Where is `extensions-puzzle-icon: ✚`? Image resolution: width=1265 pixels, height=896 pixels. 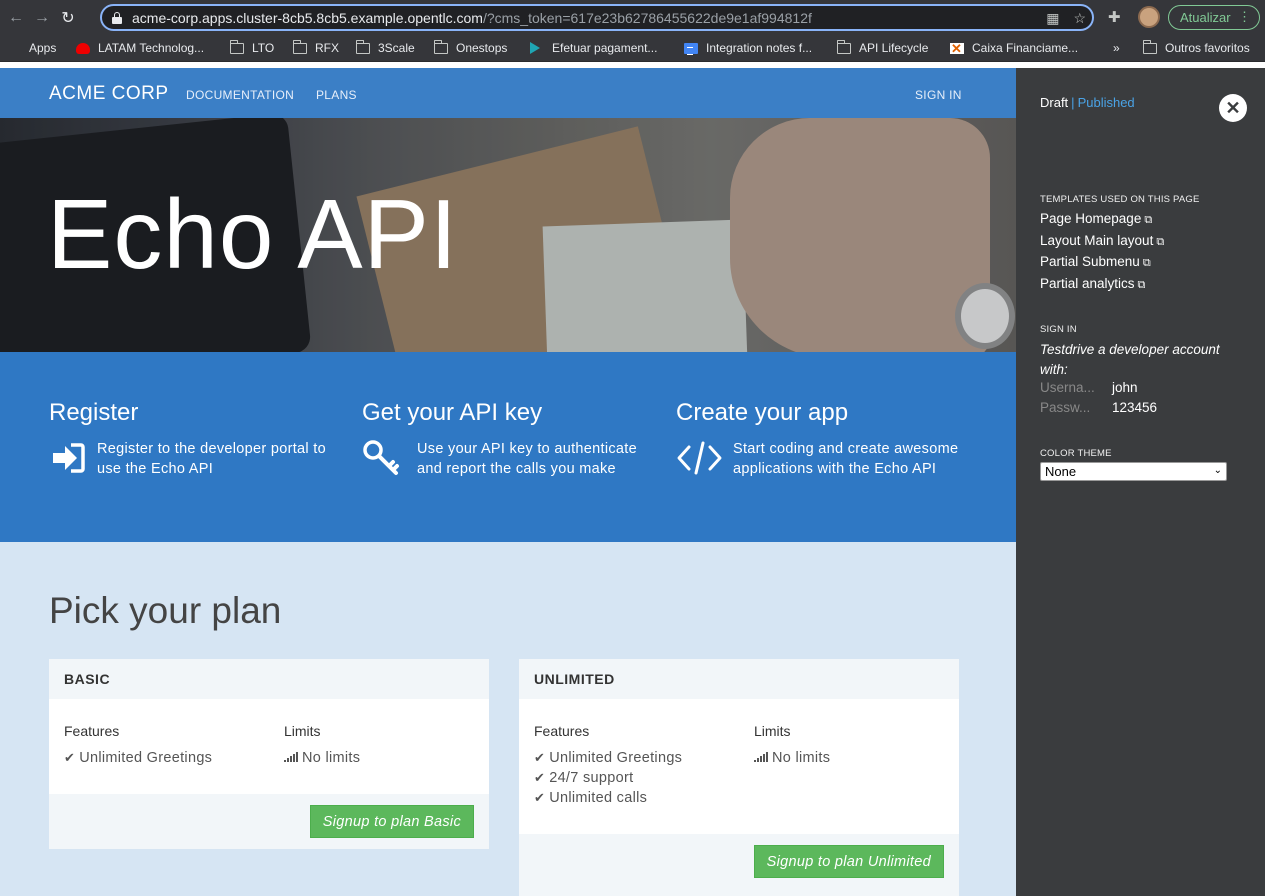
extensions-puzzle-icon: ✚ is located at coordinates (1114, 17).